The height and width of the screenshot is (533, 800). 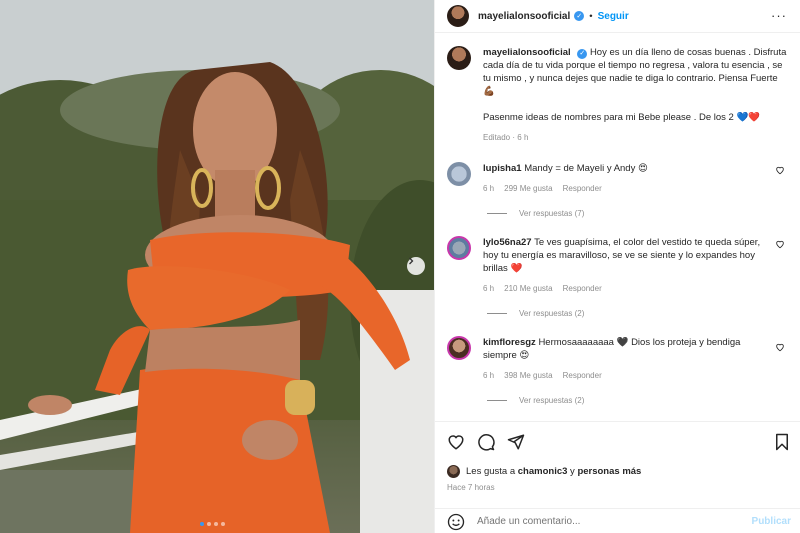 I want to click on view-replies-button: Ver respuestas (7), so click(x=535, y=213).